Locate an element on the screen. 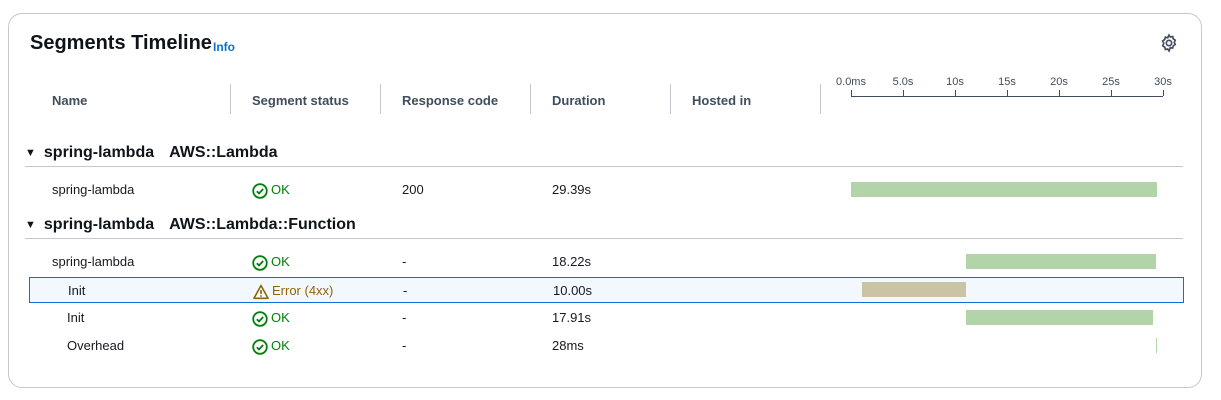 This screenshot has height=400, width=1221. panel-title: Segments Timeline is located at coordinates (121, 43).